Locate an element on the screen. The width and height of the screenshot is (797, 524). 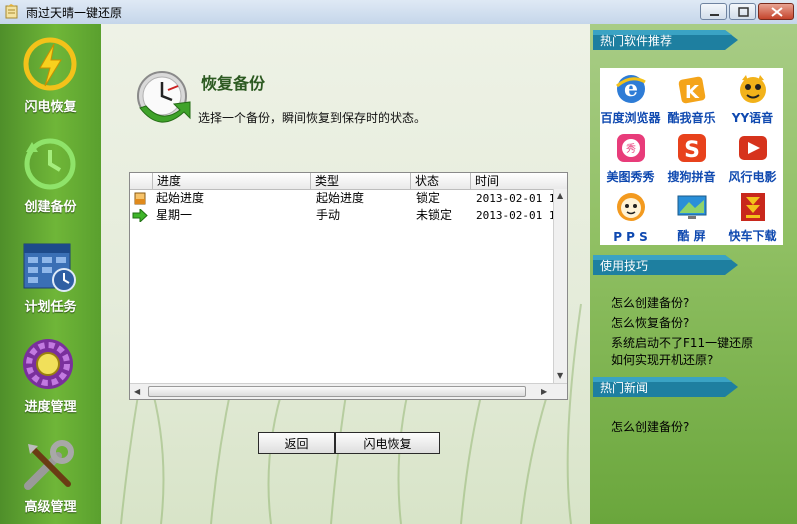
app-meitu: 秀 美图秀秀 is located at coordinates (630, 156).